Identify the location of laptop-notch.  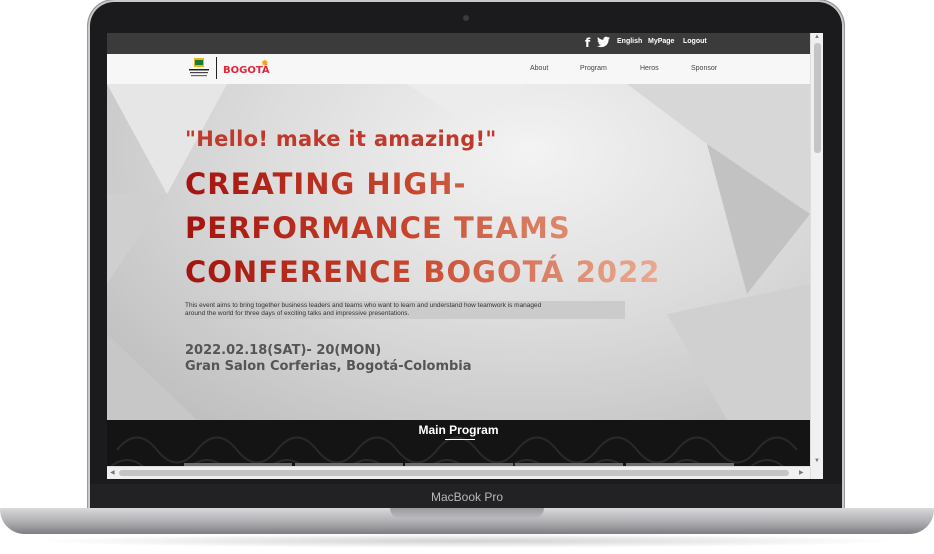
(467, 513).